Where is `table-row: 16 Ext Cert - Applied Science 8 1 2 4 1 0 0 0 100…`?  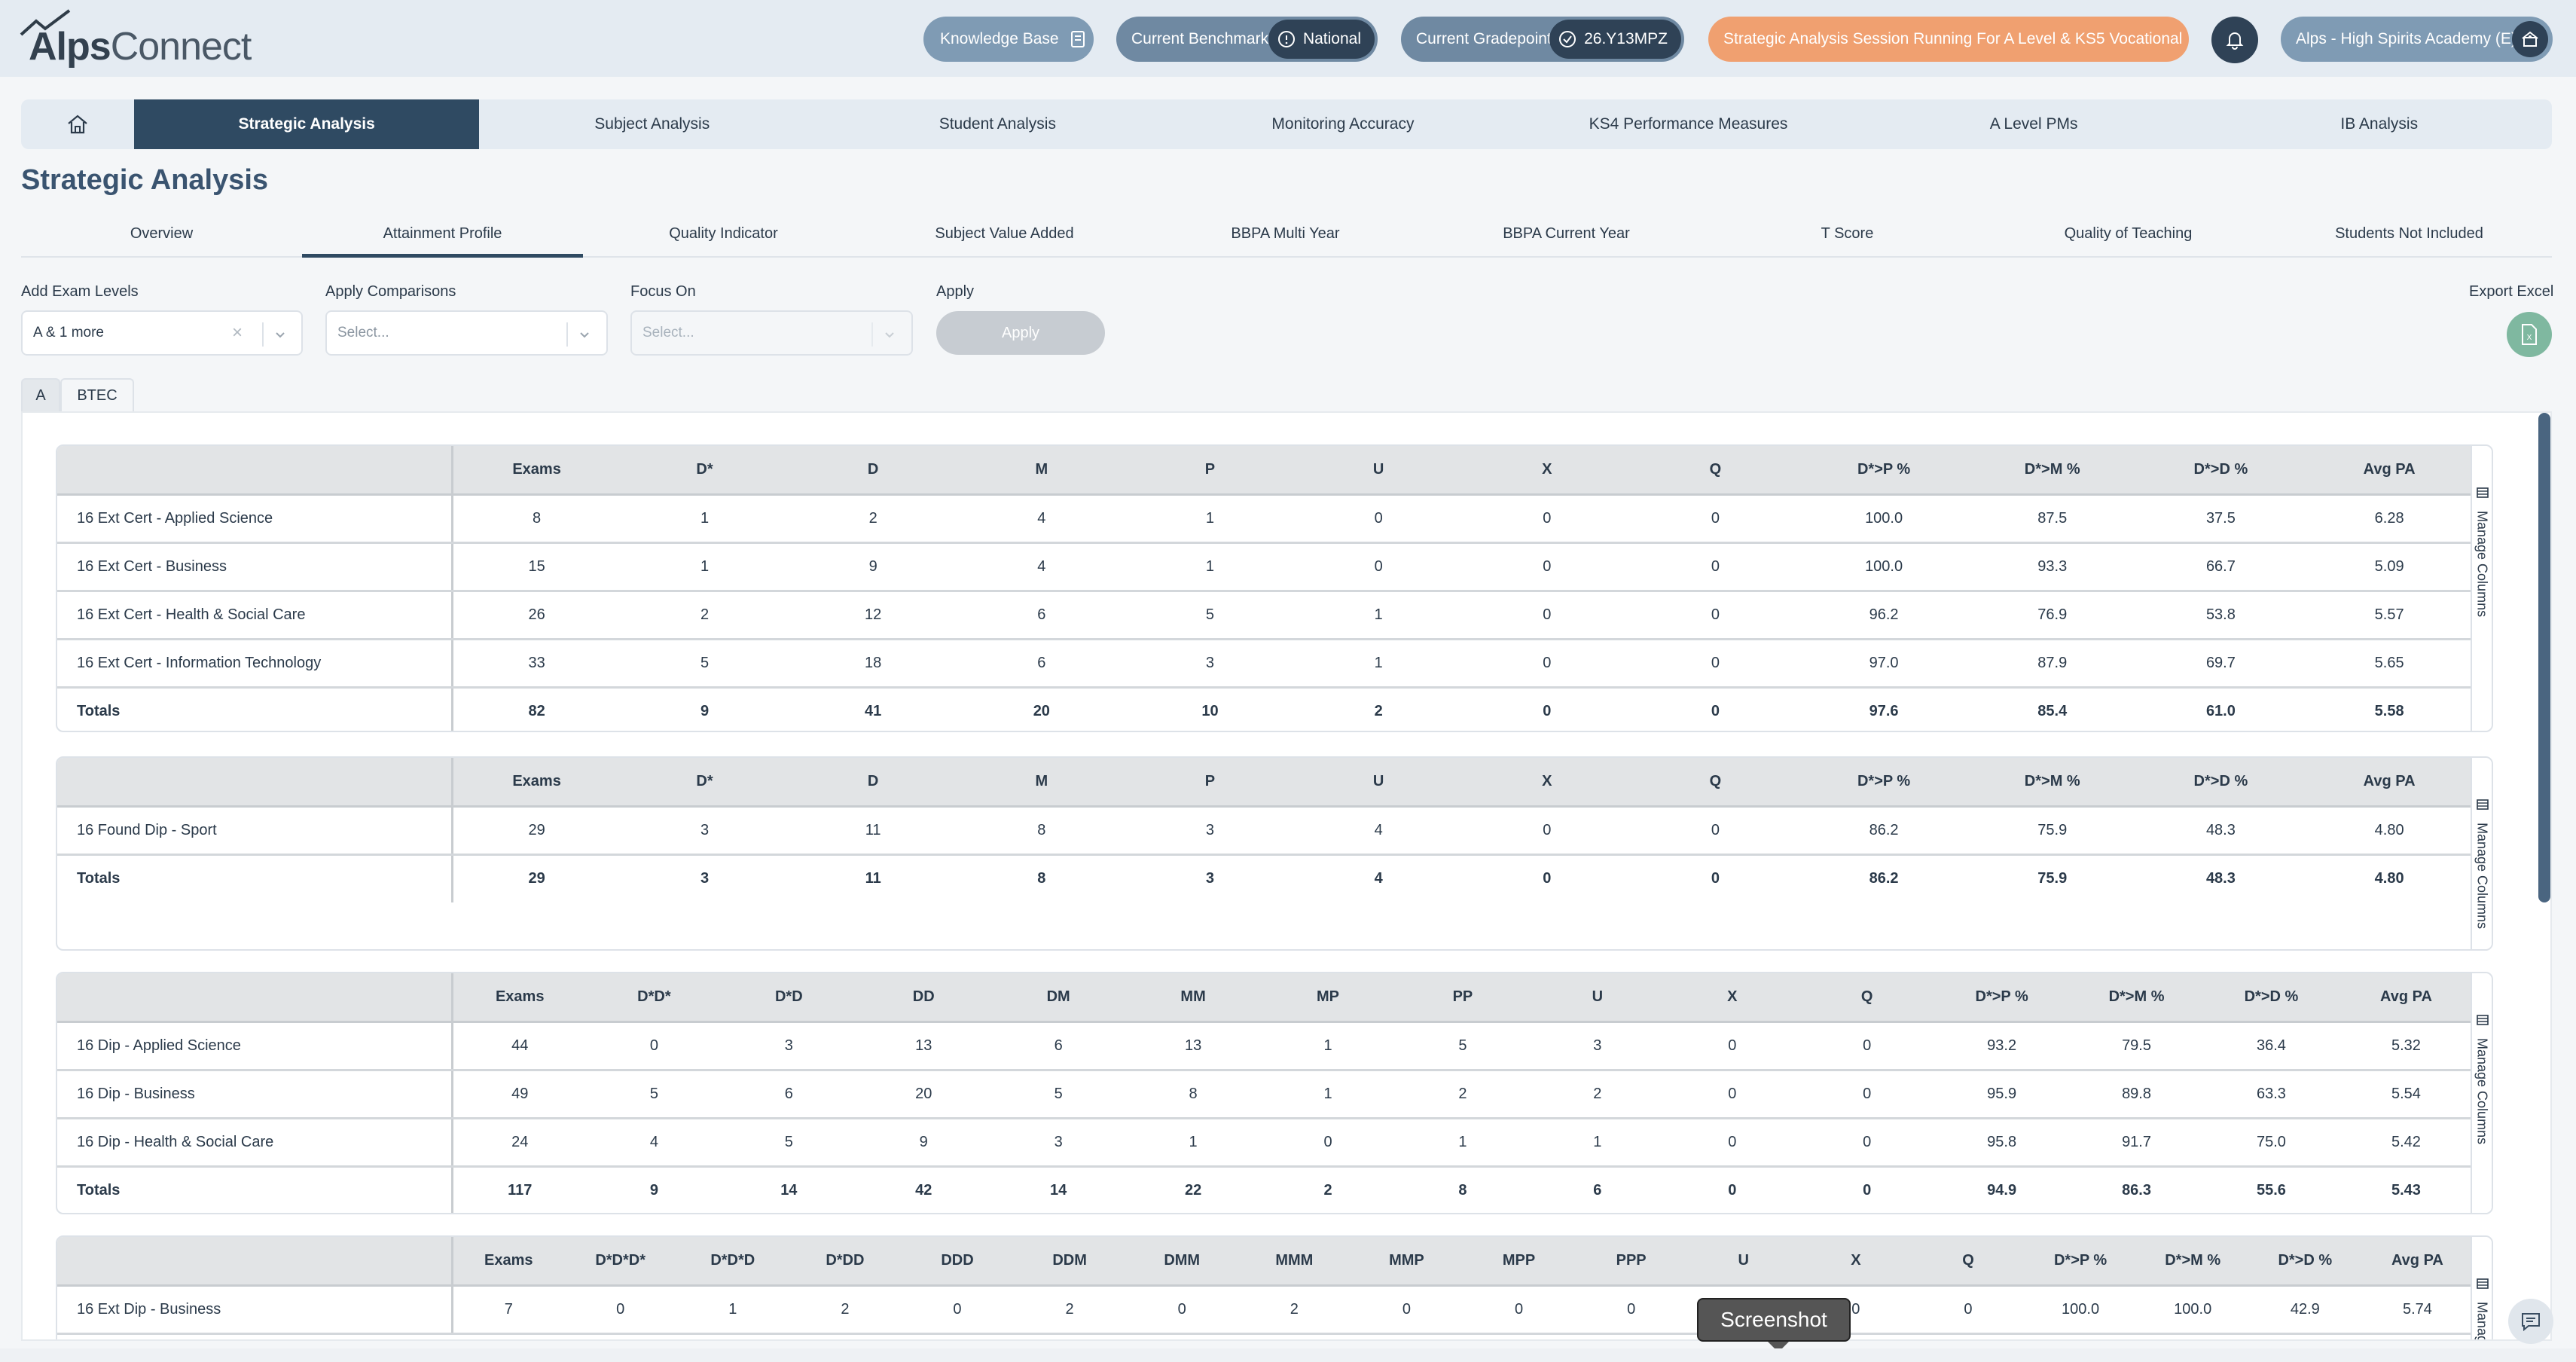
table-row: 16 Ext Cert - Applied Science 8 1 2 4 1 0 0 0 100… is located at coordinates (1266, 519).